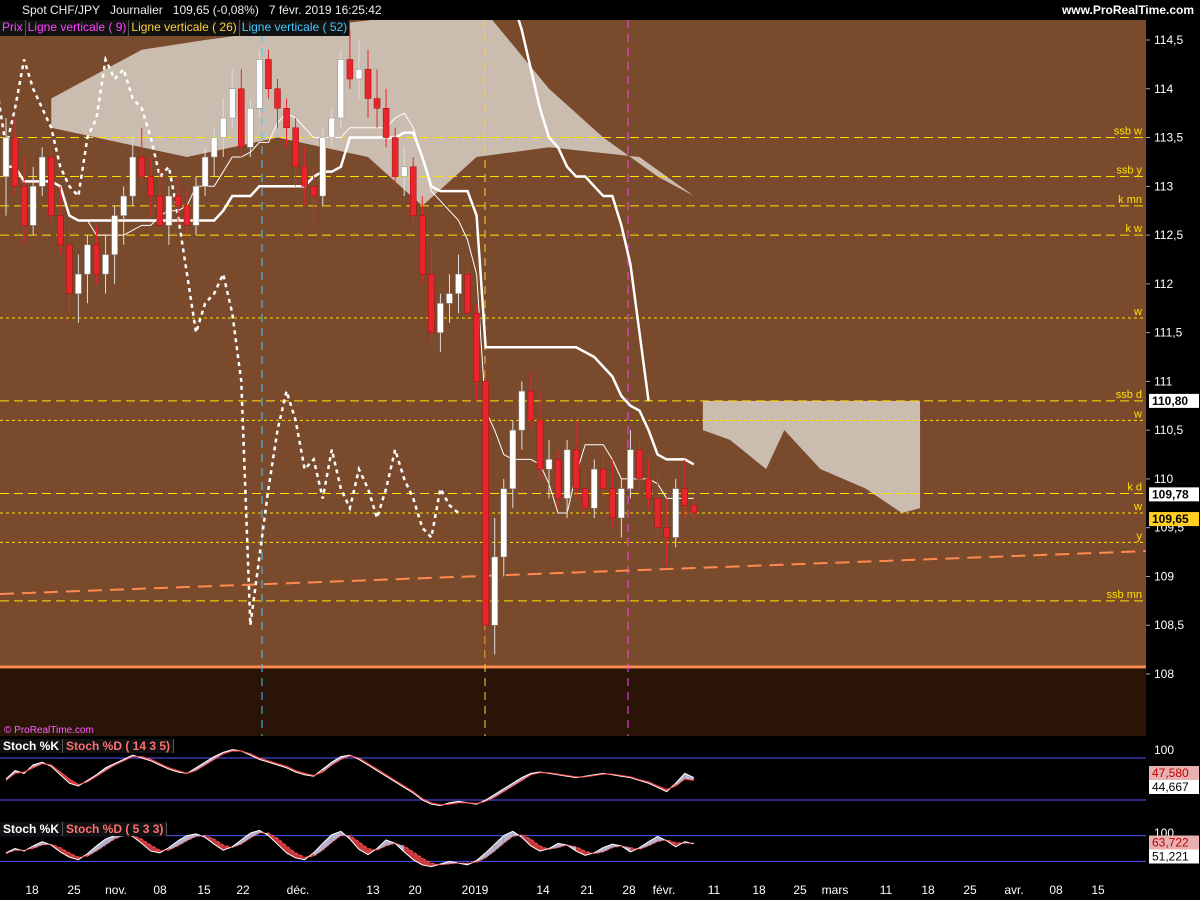 This screenshot has width=1200, height=900. Describe the element at coordinates (215, 10) in the screenshot. I see `last-price-label: 109,65 (-0,08%)` at that location.